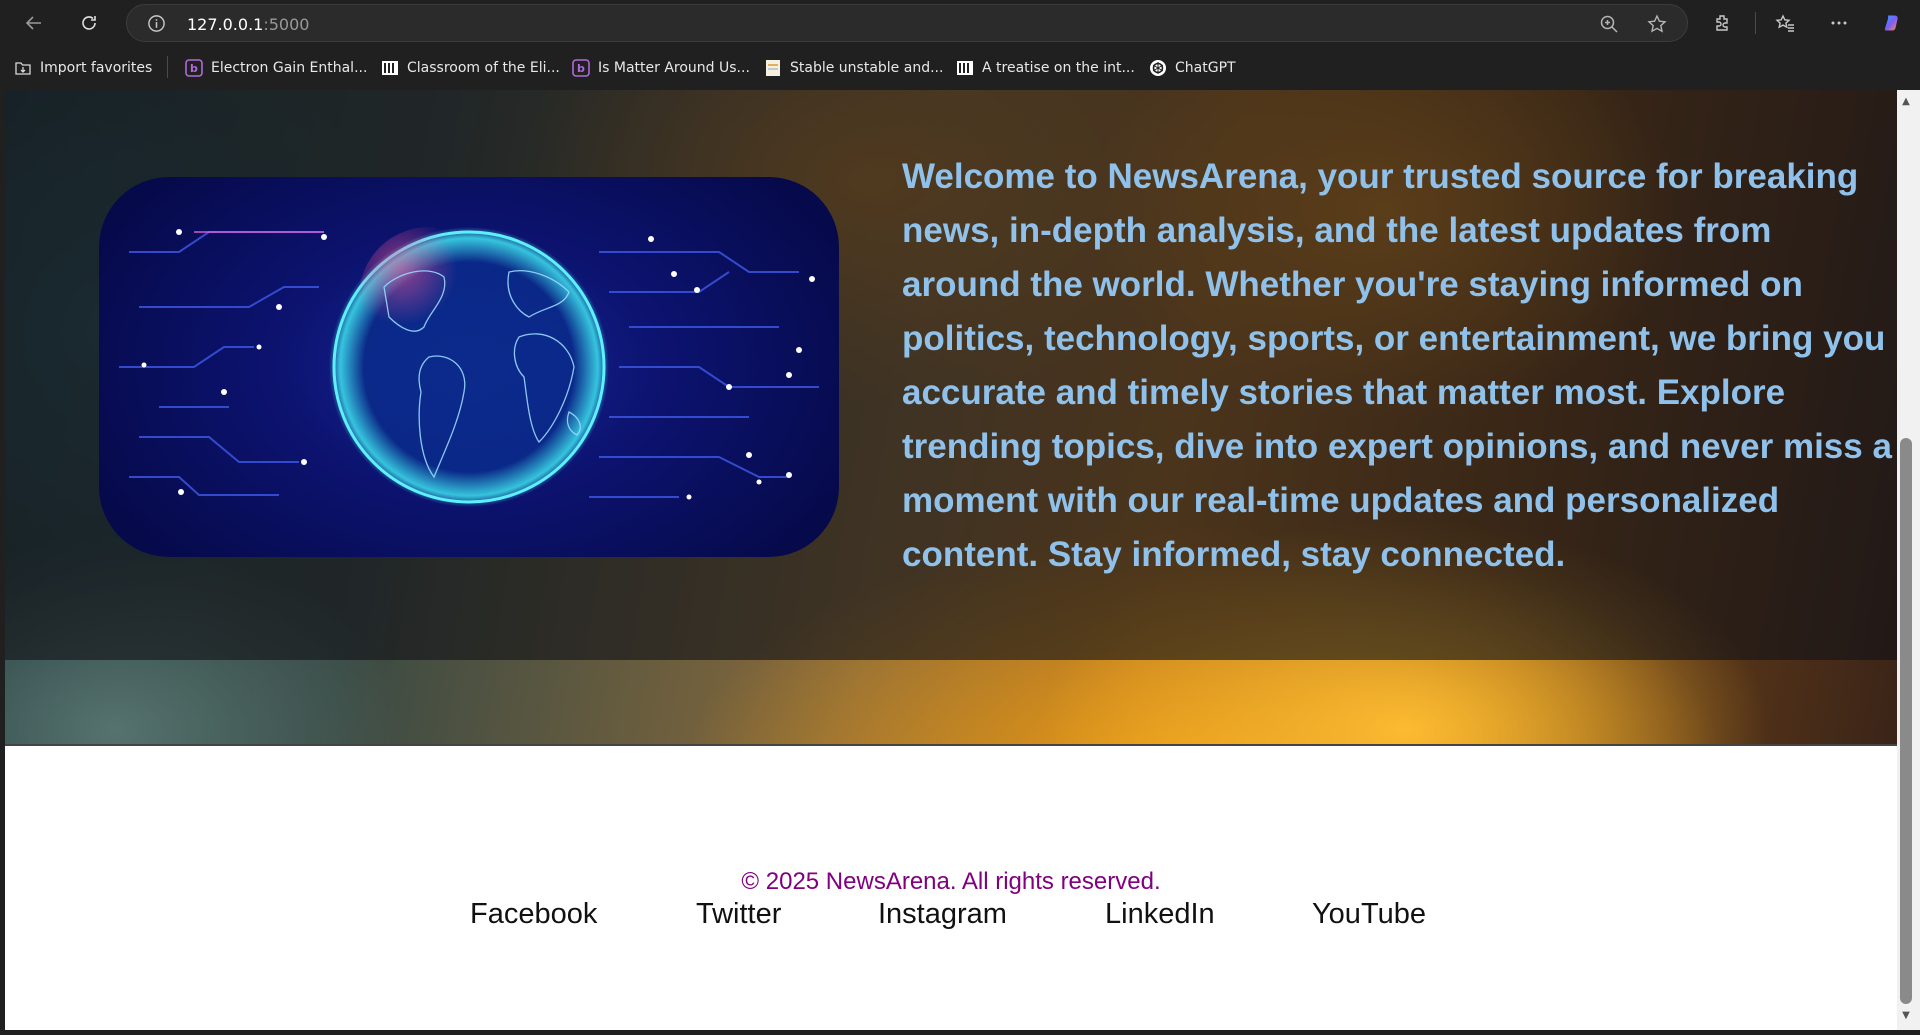 The image size is (1920, 1035). What do you see at coordinates (1755, 23) in the screenshot?
I see `toolbar-divider` at bounding box center [1755, 23].